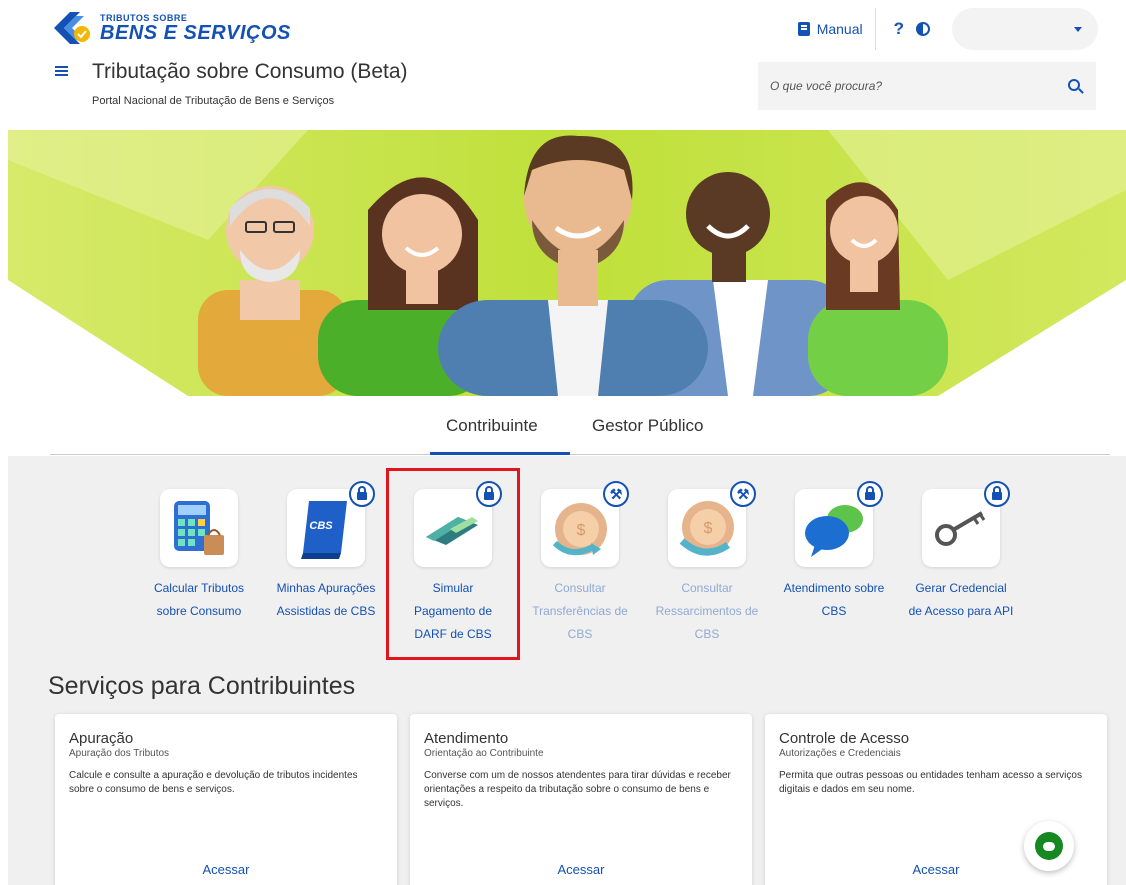 The image size is (1126, 885). What do you see at coordinates (195, 32) in the screenshot?
I see `logo-big-text: BENS E SERVIÇOS` at bounding box center [195, 32].